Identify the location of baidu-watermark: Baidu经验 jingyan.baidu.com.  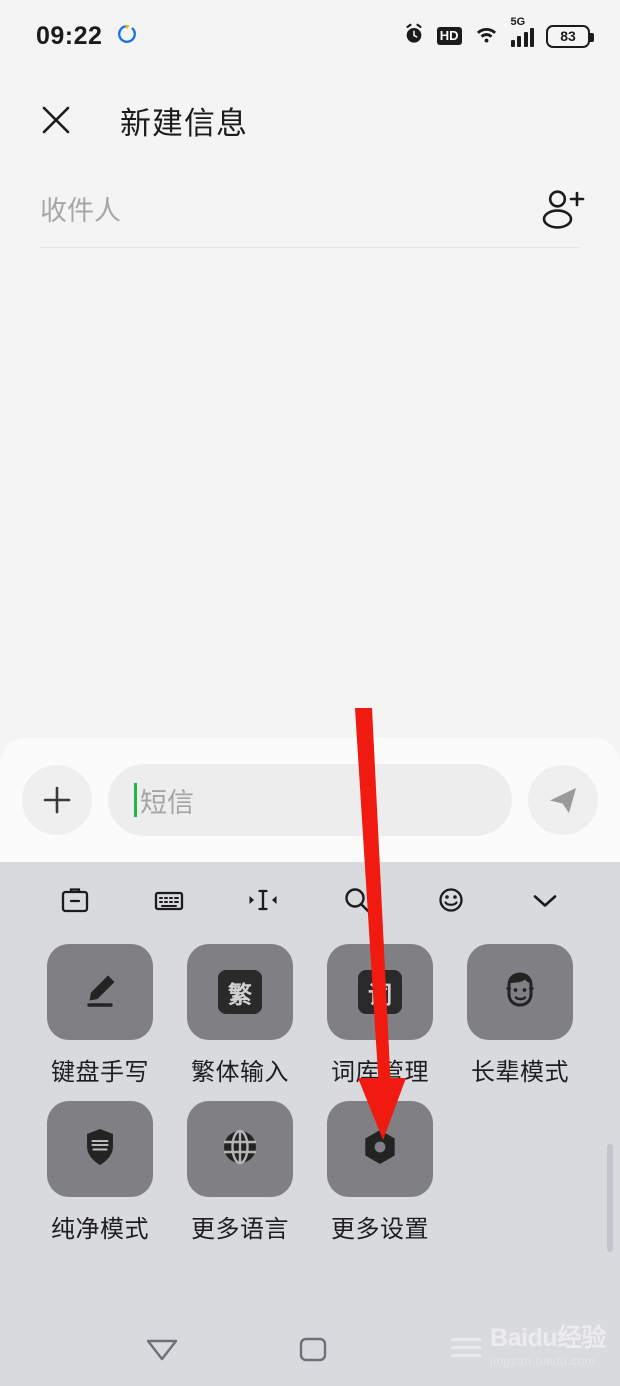
(528, 1347).